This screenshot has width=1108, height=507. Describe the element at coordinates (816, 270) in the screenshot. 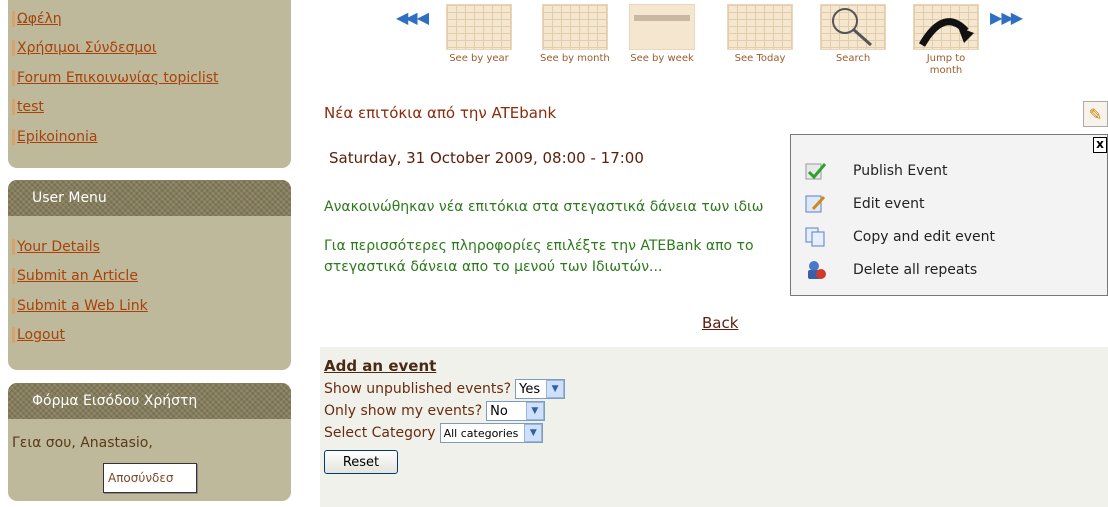

I see `delete-icon` at that location.